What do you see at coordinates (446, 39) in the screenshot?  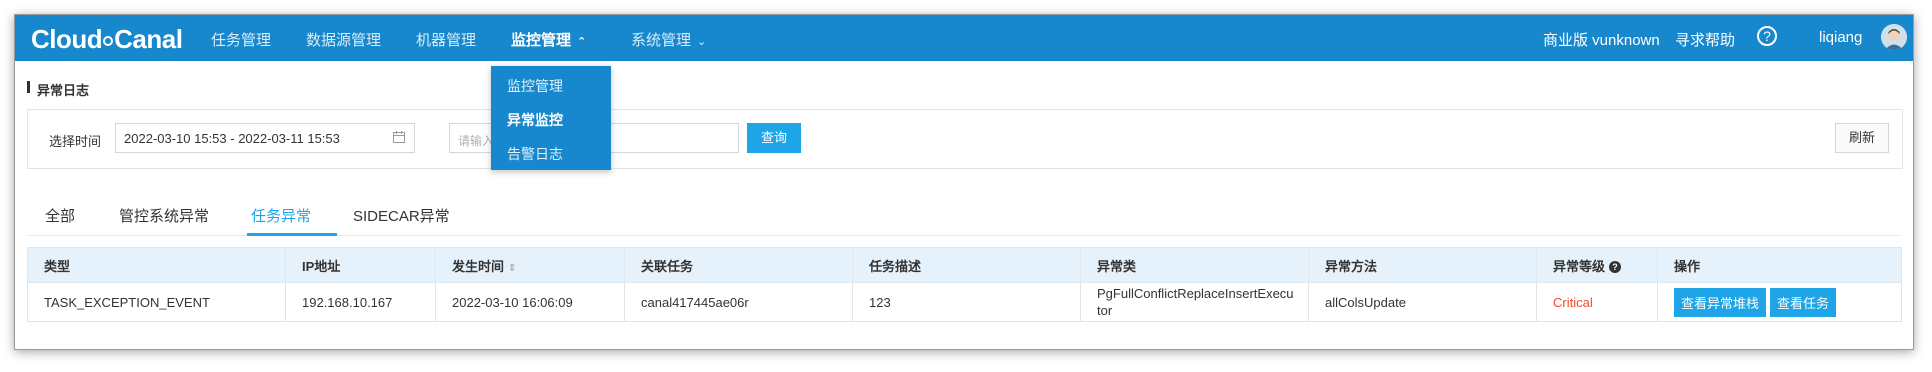 I see `nav-machine-management: 机器管理` at bounding box center [446, 39].